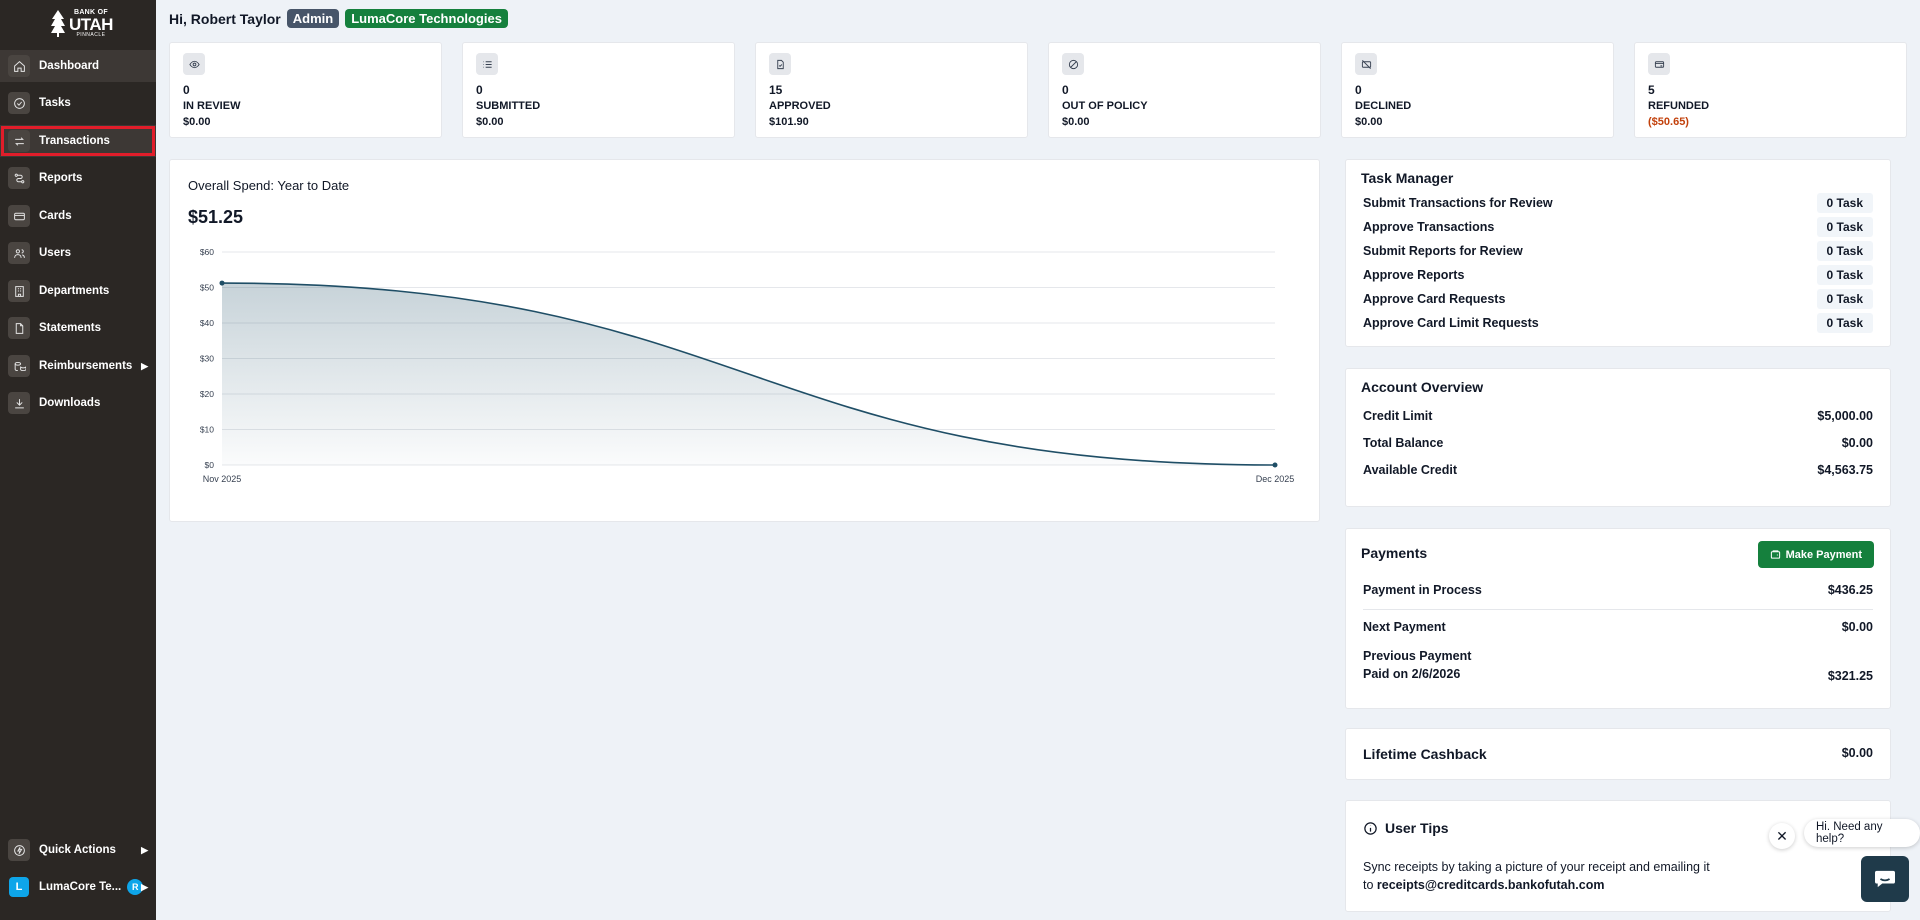 The height and width of the screenshot is (920, 1920). I want to click on org-switcher: L LumaCore Te... R ▶, so click(78, 887).